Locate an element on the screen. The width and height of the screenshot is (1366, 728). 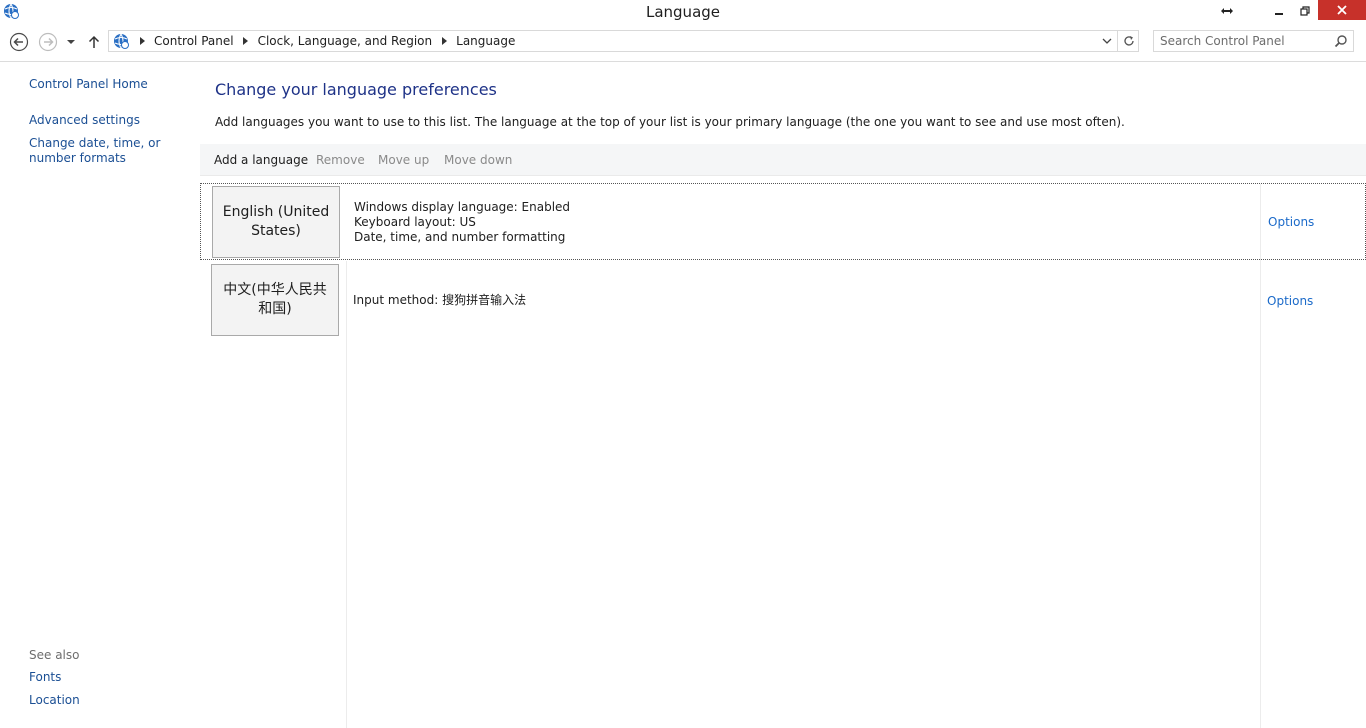
breadcrumb-control-panel: Control Panel is located at coordinates (194, 41).